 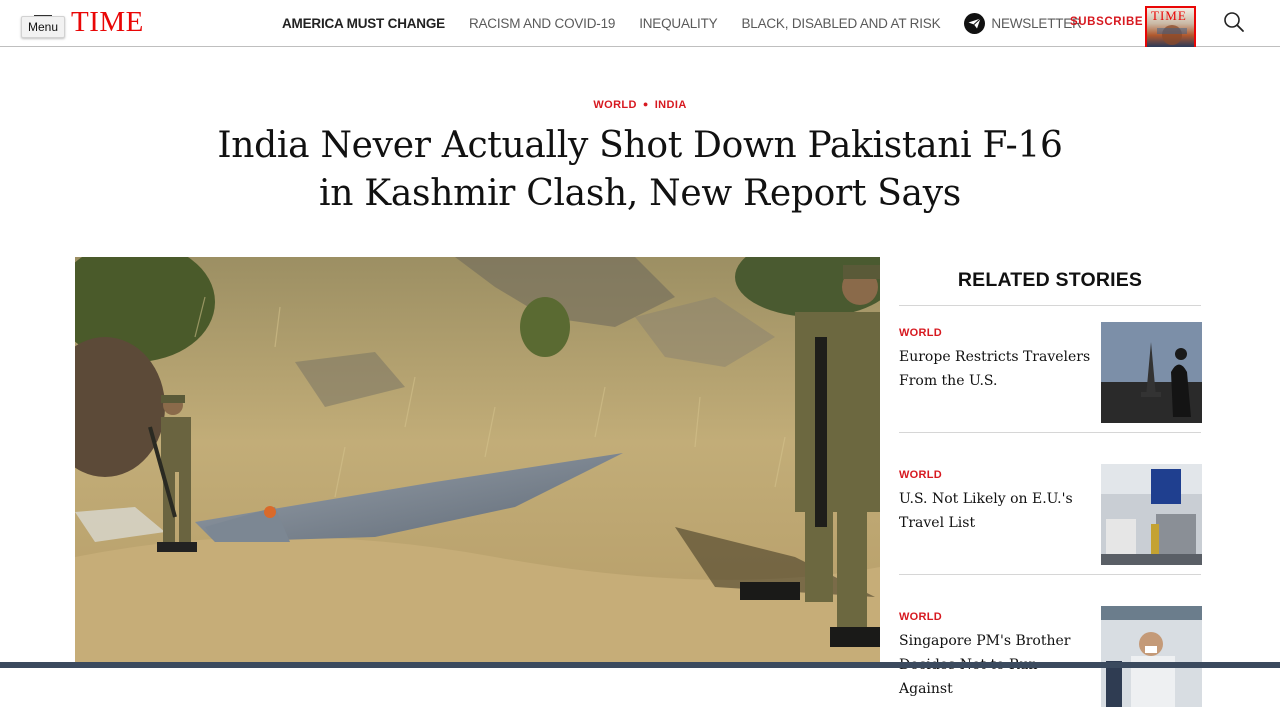 What do you see at coordinates (975, 23) in the screenshot?
I see `newsletter-icon` at bounding box center [975, 23].